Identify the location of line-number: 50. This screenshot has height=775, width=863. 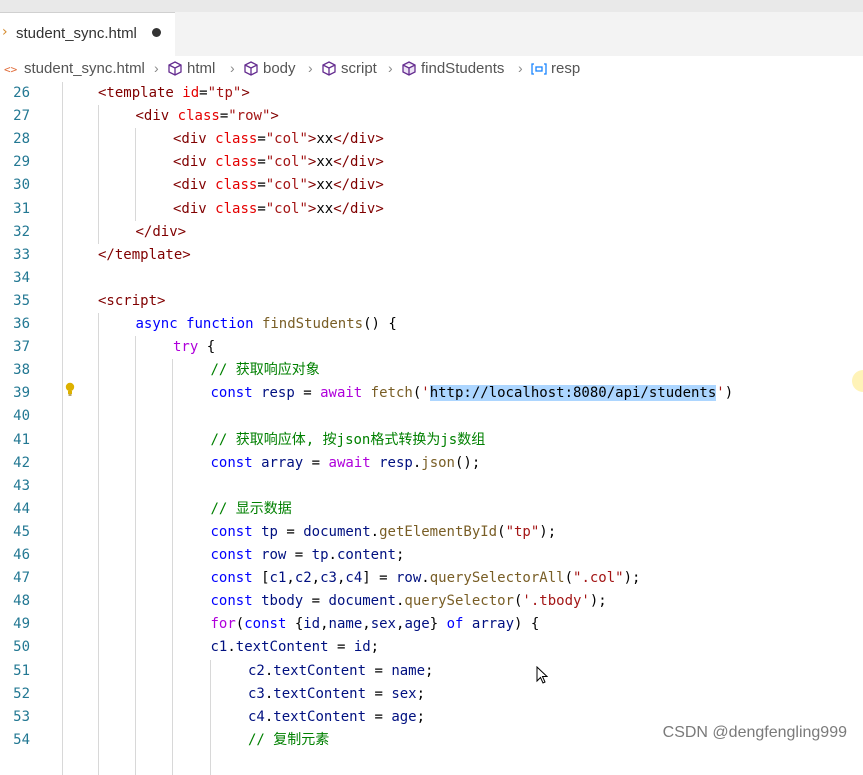
(15, 647).